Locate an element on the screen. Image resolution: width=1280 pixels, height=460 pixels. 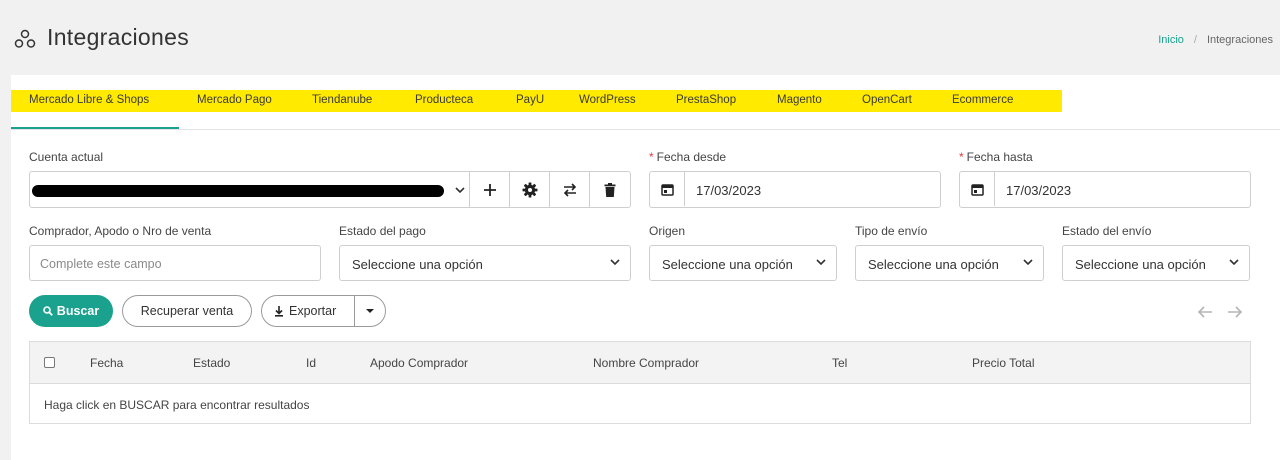
swap-icon is located at coordinates (569, 189).